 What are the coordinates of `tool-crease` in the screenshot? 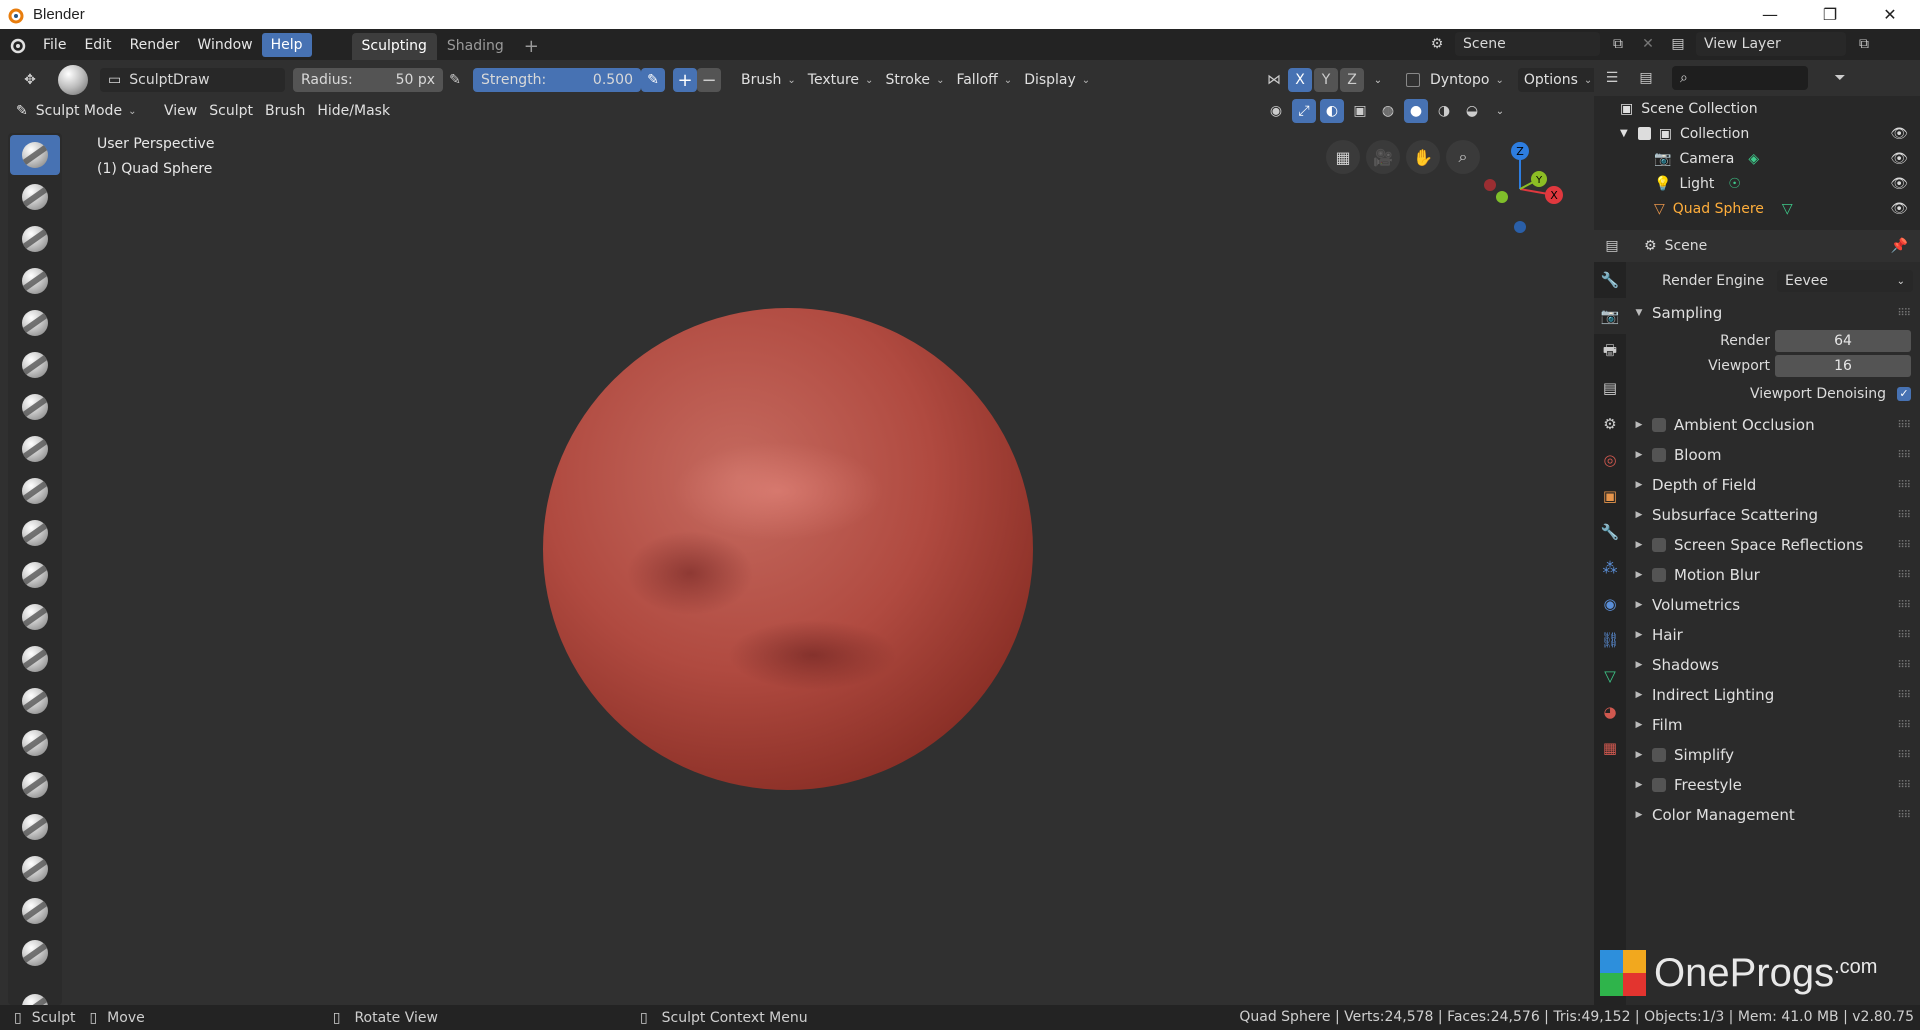 It's located at (35, 407).